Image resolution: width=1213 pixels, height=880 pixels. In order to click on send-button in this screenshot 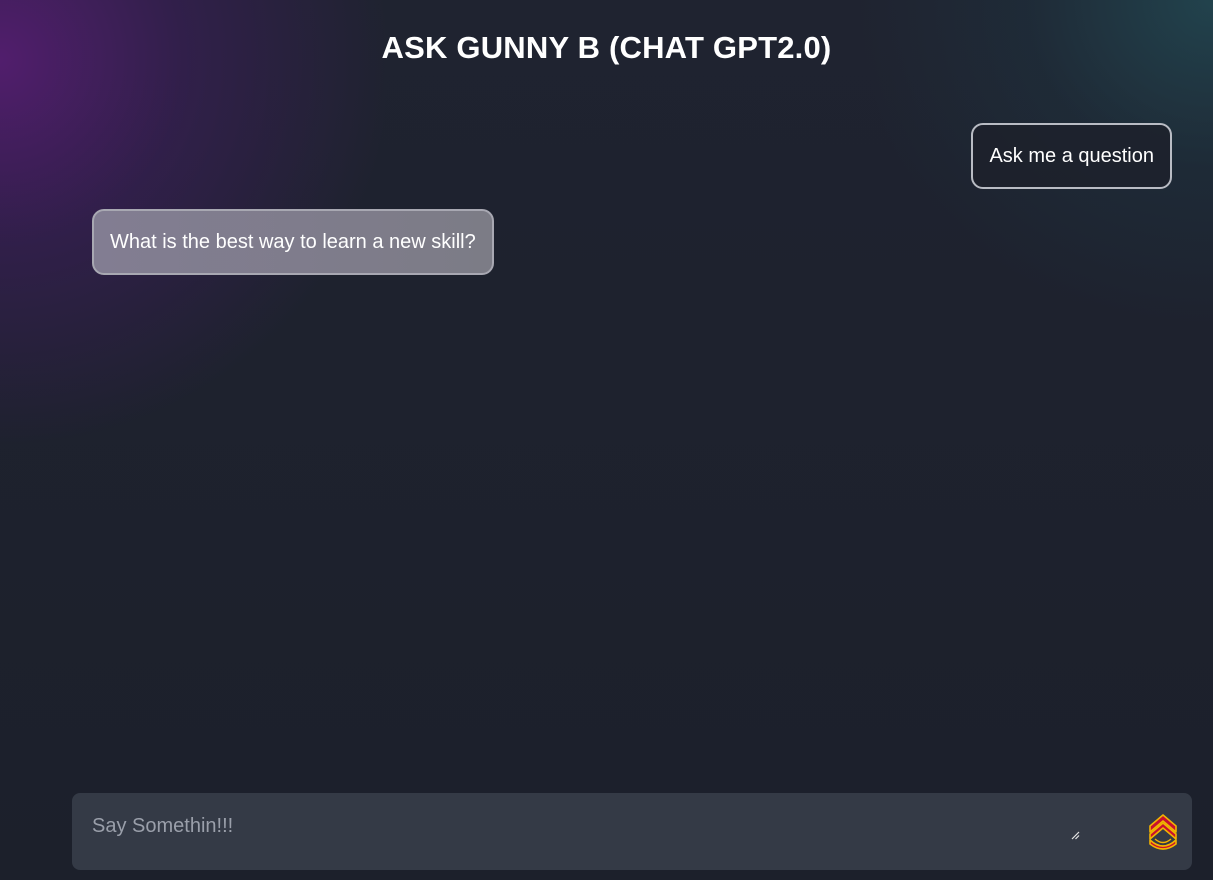, I will do `click(1163, 832)`.